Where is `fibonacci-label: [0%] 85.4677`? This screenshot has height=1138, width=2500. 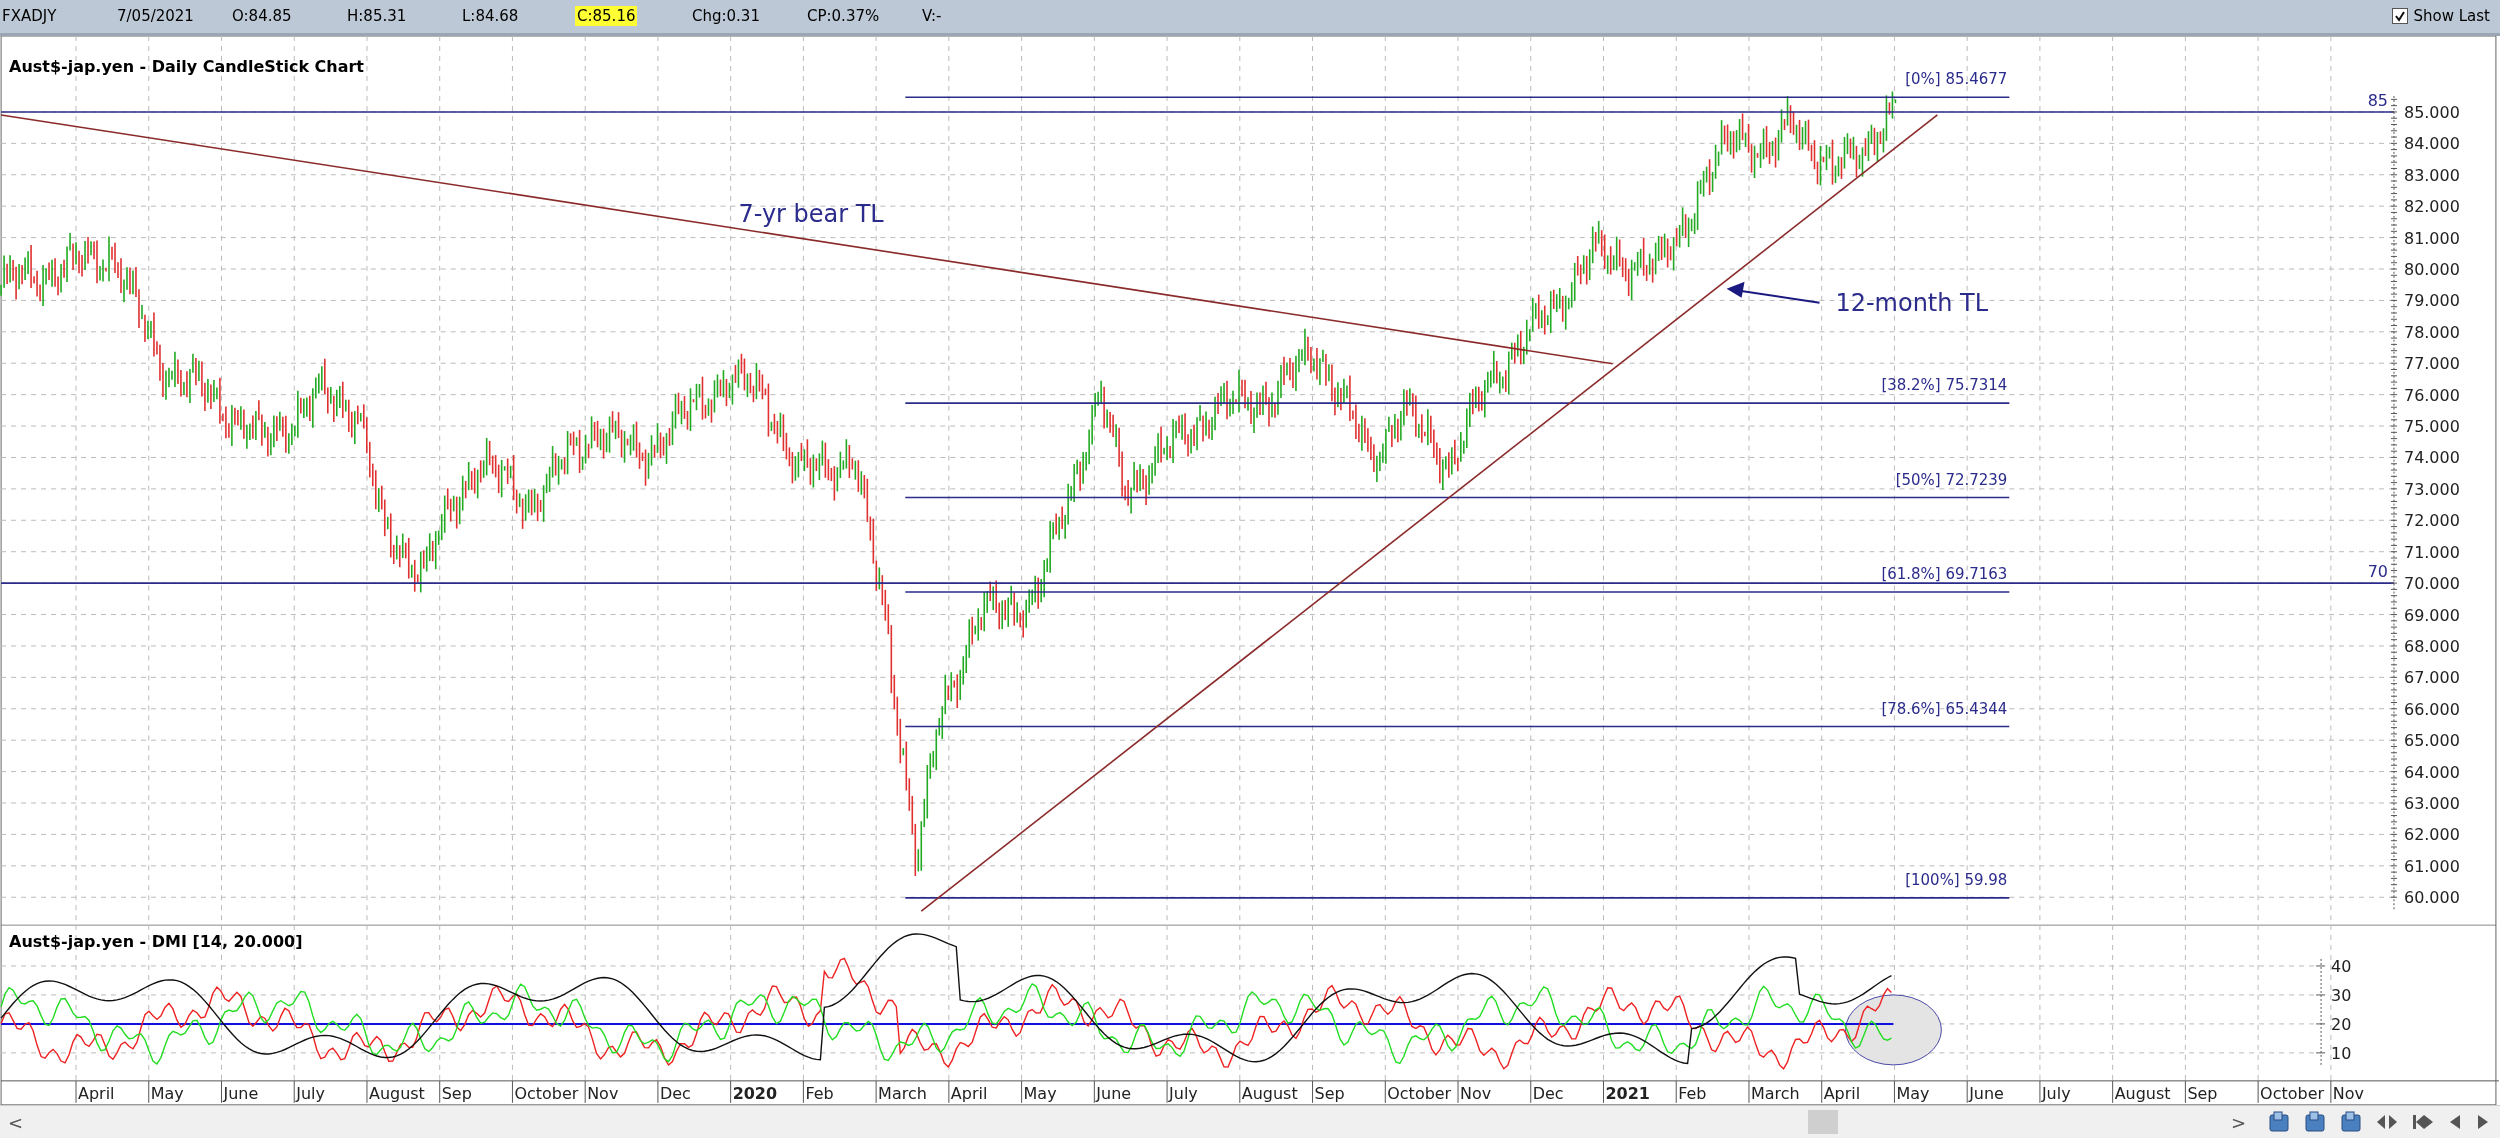 fibonacci-label: [0%] 85.4677 is located at coordinates (1956, 79).